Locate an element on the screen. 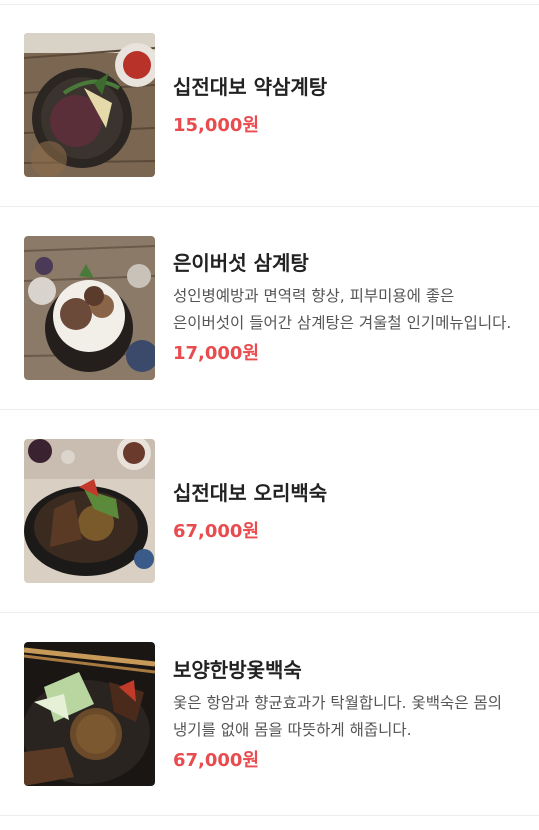 The width and height of the screenshot is (539, 830). menu-item-price: 15,000원 is located at coordinates (216, 125).